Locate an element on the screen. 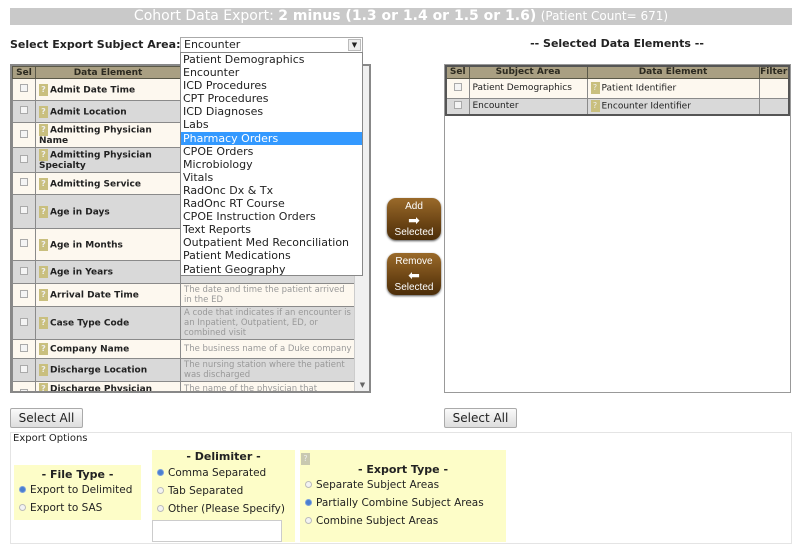 This screenshot has width=800, height=544. col-filter: Filter is located at coordinates (774, 72).